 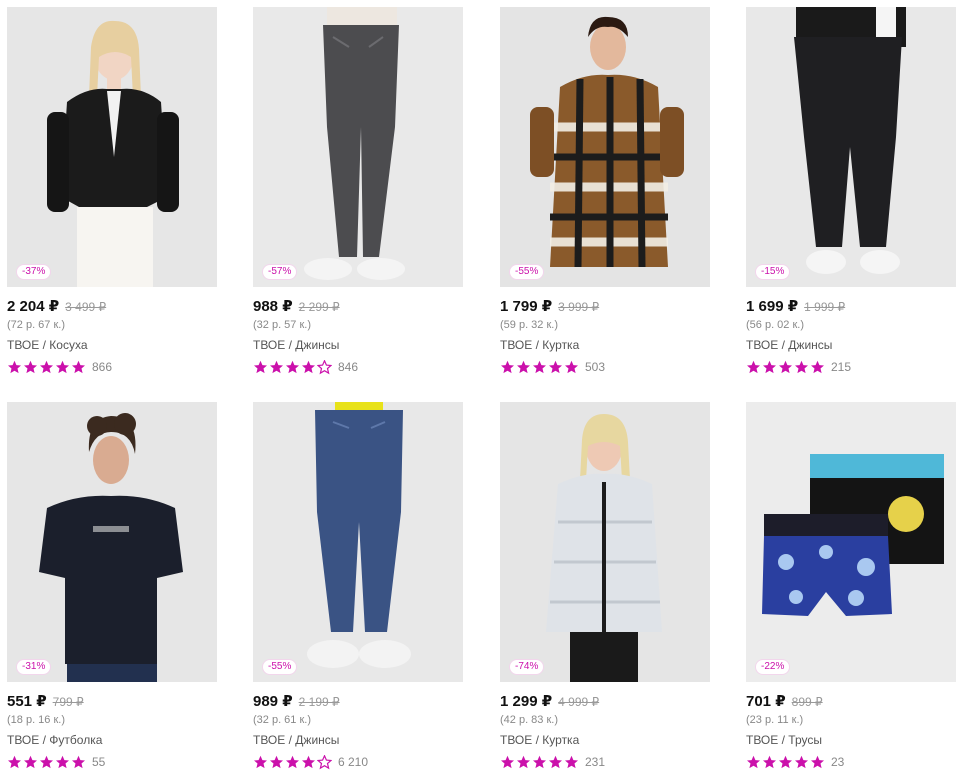 I want to click on reviews-count: 503, so click(x=595, y=367).